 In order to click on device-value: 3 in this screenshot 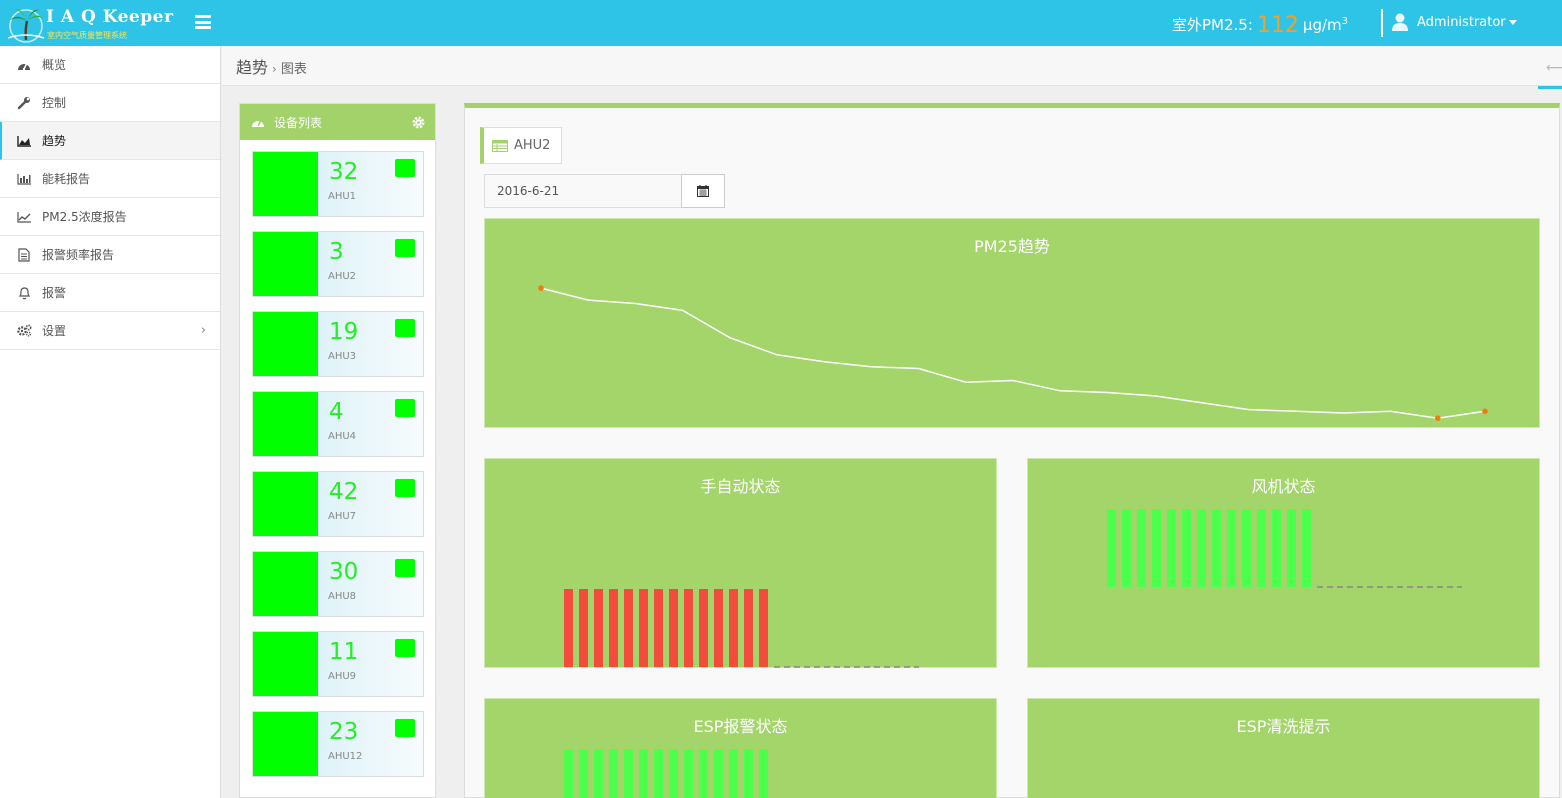, I will do `click(336, 252)`.